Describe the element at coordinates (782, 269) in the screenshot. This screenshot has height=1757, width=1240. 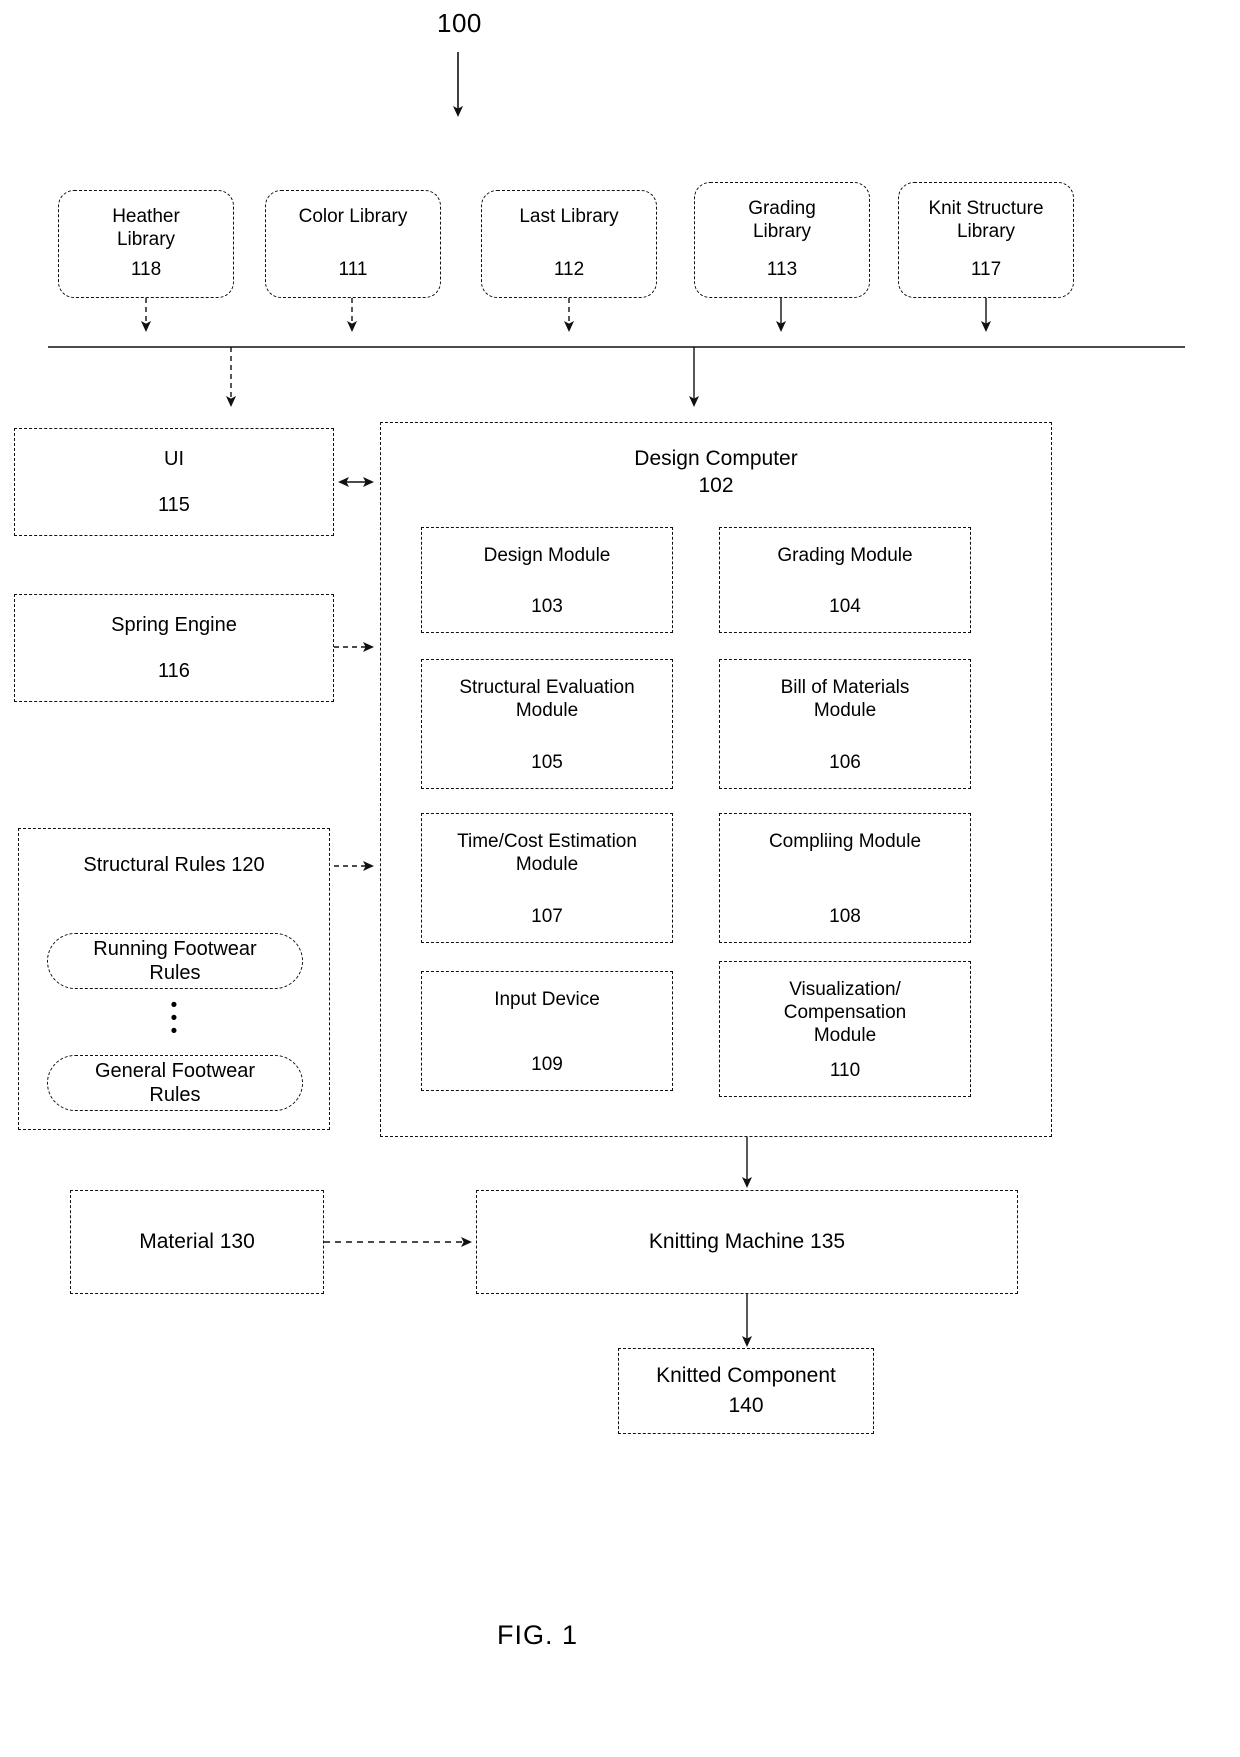
I see `library-number: 113` at that location.